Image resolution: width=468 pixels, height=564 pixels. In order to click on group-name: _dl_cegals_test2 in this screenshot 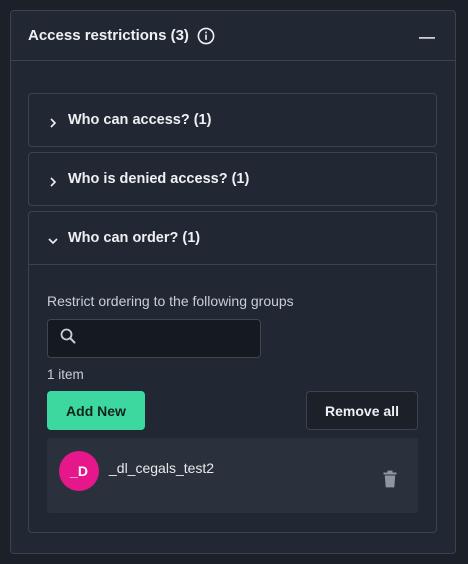, I will do `click(162, 467)`.